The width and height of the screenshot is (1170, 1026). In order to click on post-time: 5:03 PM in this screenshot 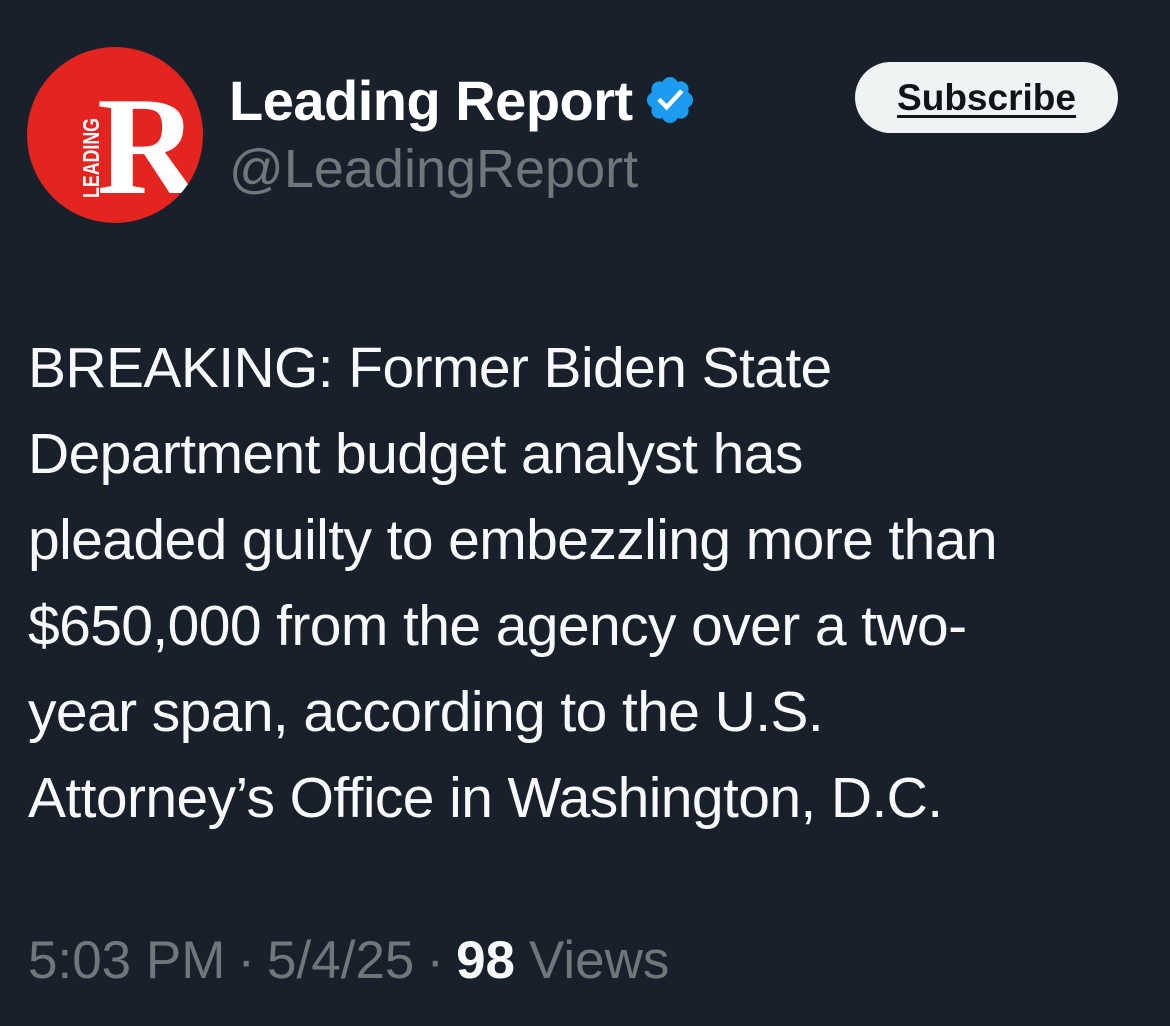, I will do `click(126, 960)`.